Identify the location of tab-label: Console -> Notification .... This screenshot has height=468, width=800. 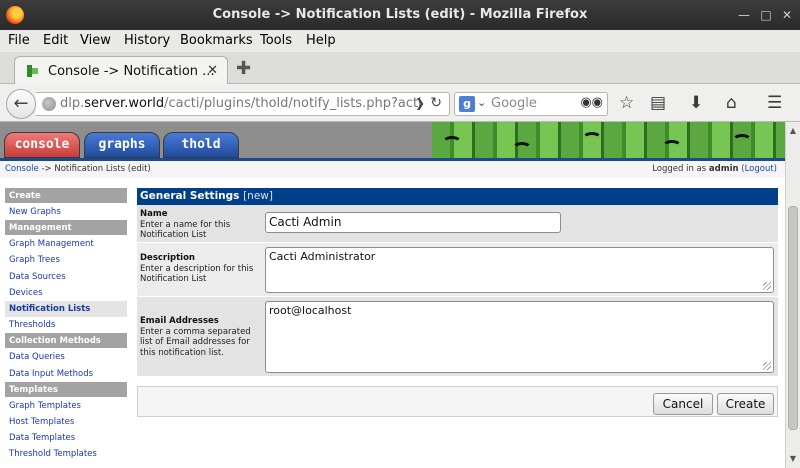
(131, 71).